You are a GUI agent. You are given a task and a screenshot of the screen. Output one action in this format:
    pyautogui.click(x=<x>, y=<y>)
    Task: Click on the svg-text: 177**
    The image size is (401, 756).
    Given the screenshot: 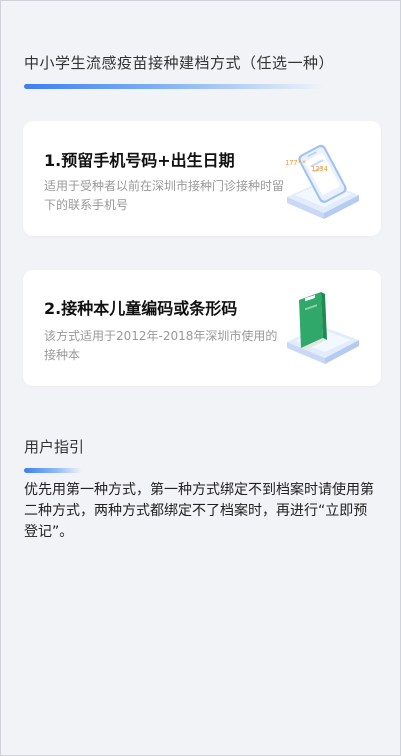 What is the action you would take?
    pyautogui.click(x=295, y=163)
    